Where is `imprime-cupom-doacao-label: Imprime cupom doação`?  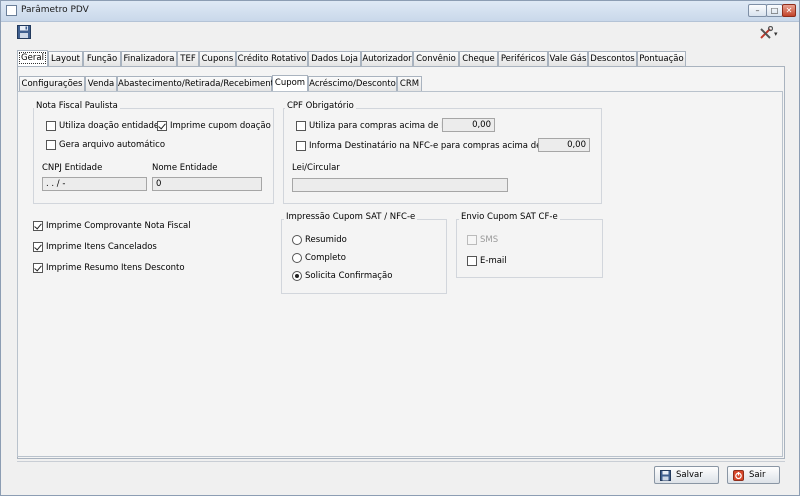 imprime-cupom-doacao-label: Imprime cupom doação is located at coordinates (220, 126).